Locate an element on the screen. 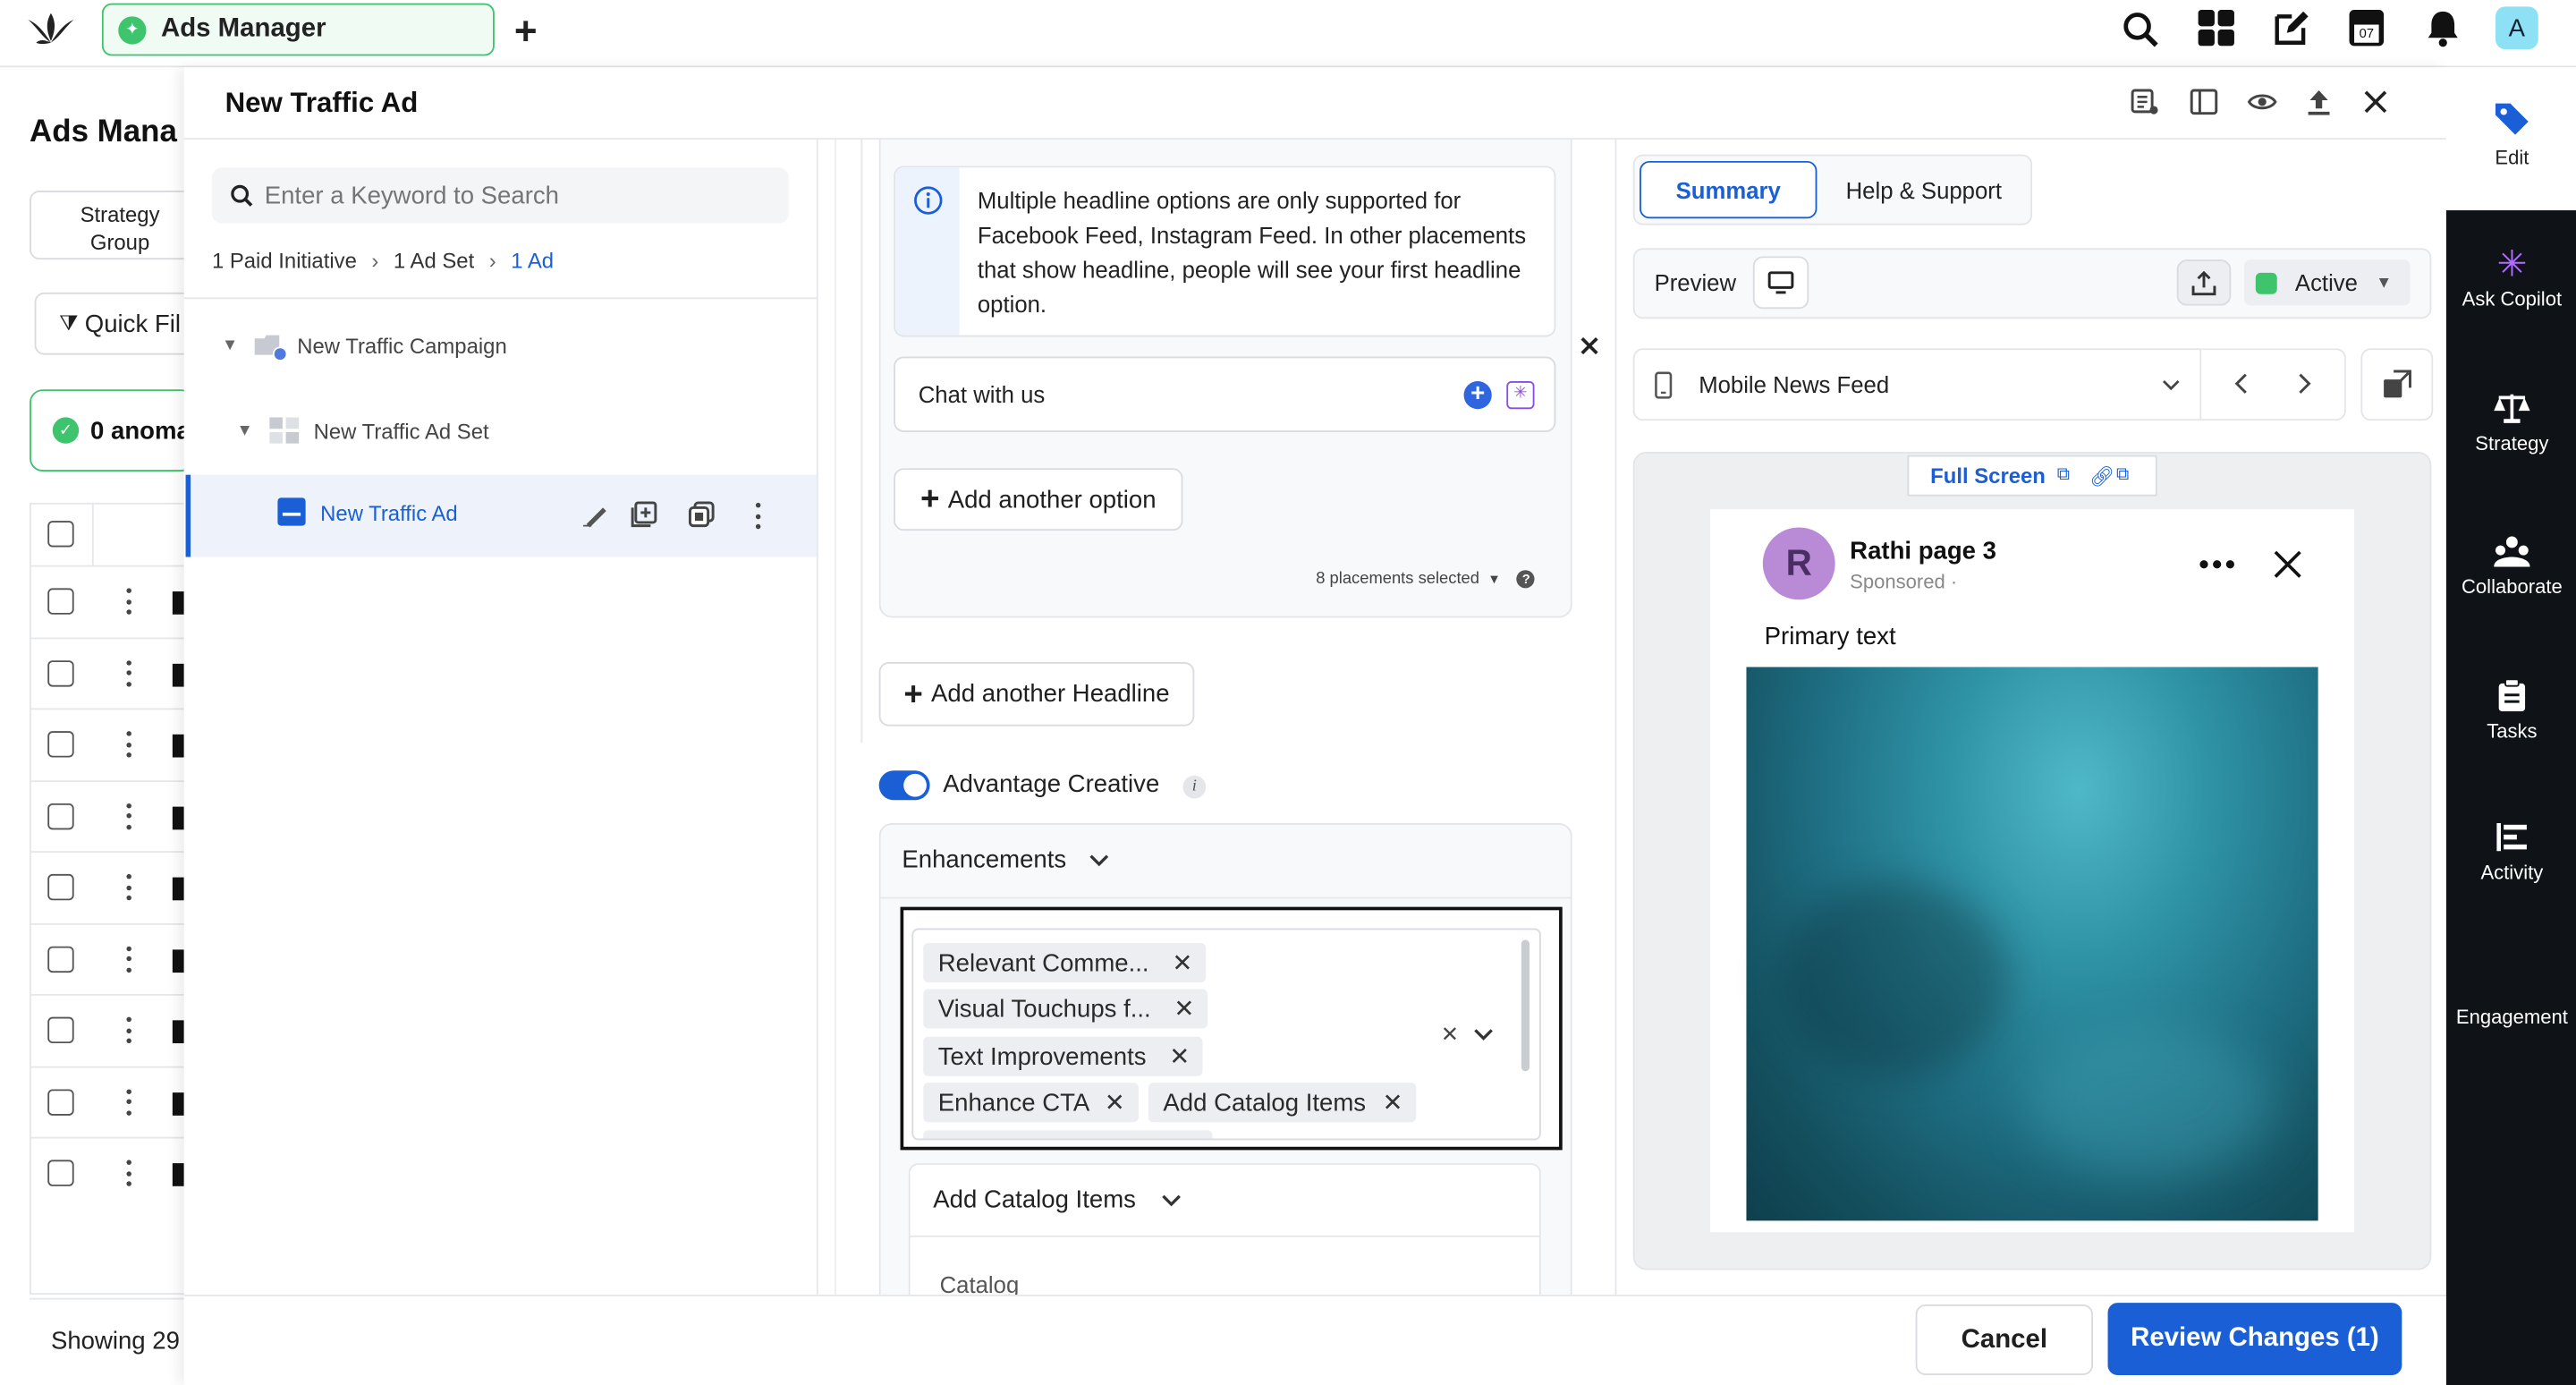  tree-item-campaign: ▼ New Traffic Campaign is located at coordinates (509, 345).